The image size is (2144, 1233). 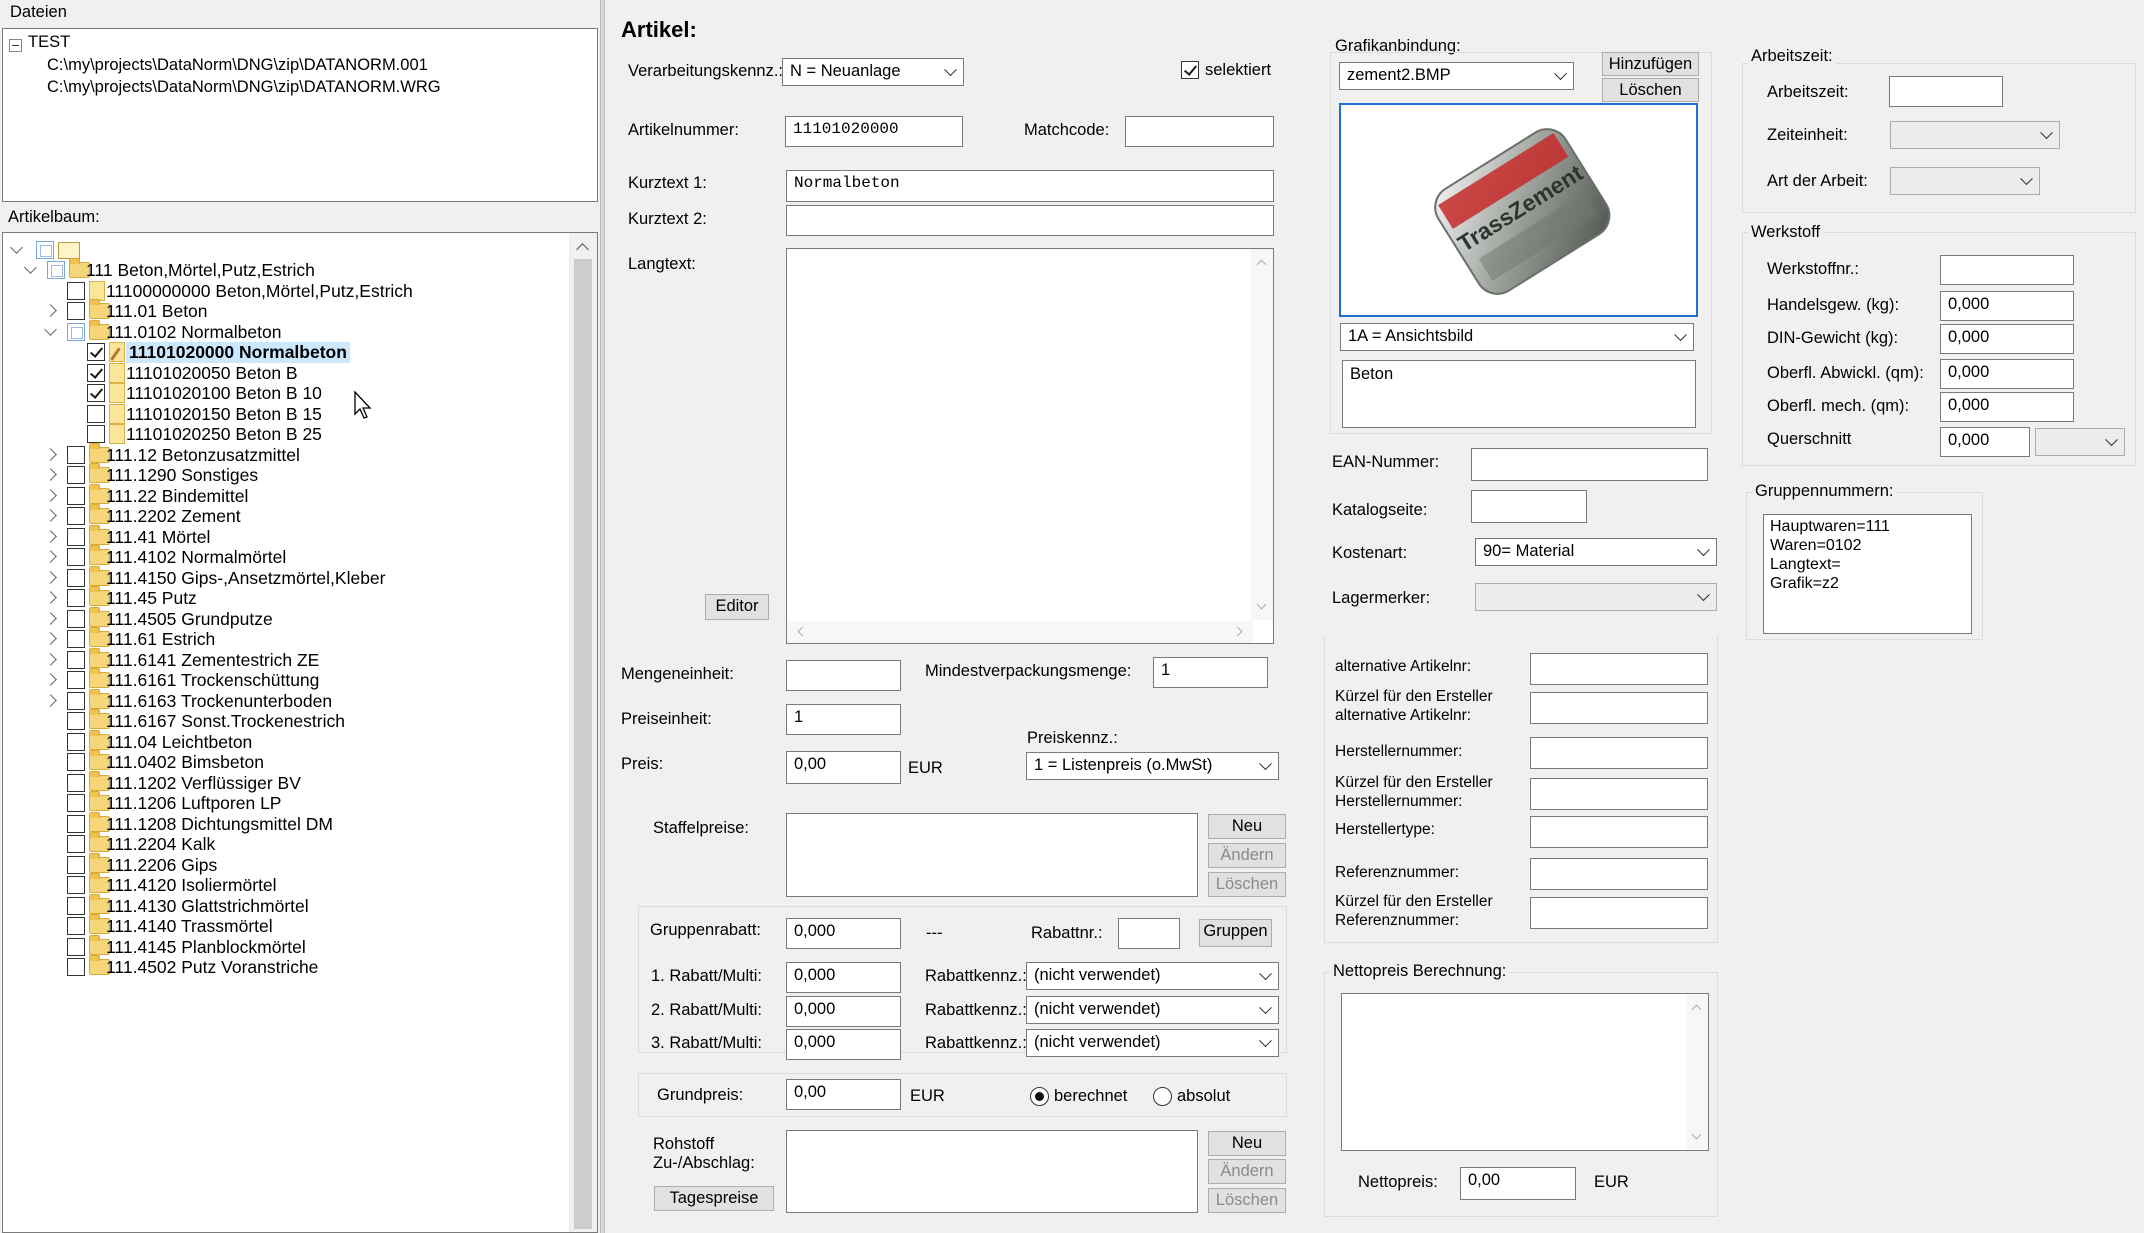 What do you see at coordinates (2007, 407) in the screenshot?
I see `mech-field: 0,000` at bounding box center [2007, 407].